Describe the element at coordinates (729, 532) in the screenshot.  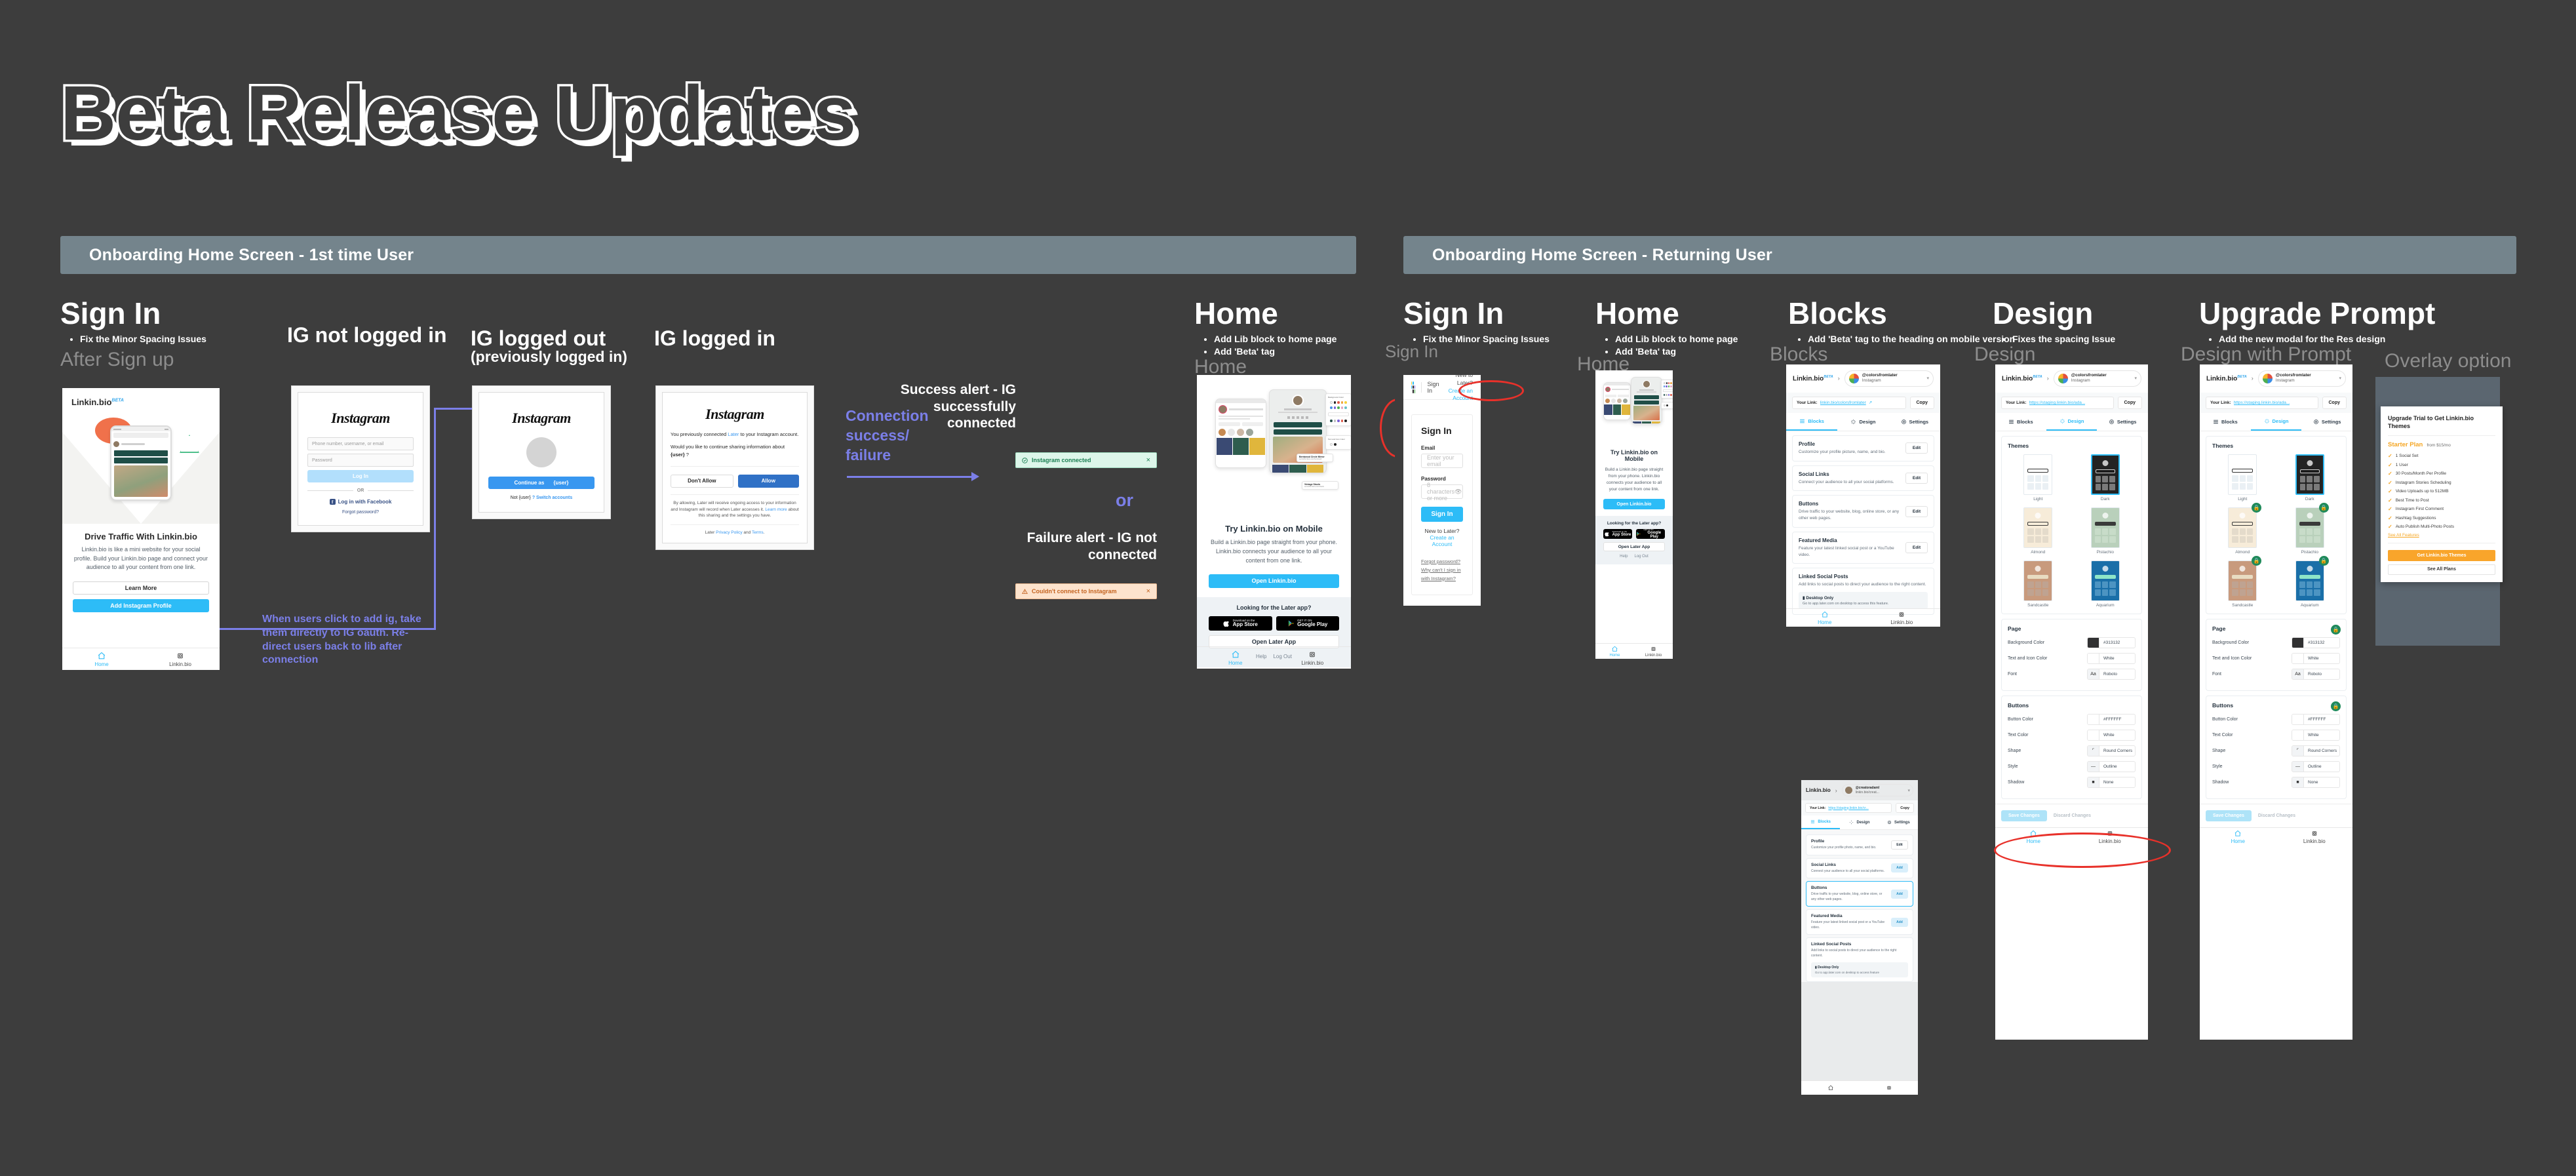
I see `privacy-policy-link: Privacy Policy` at that location.